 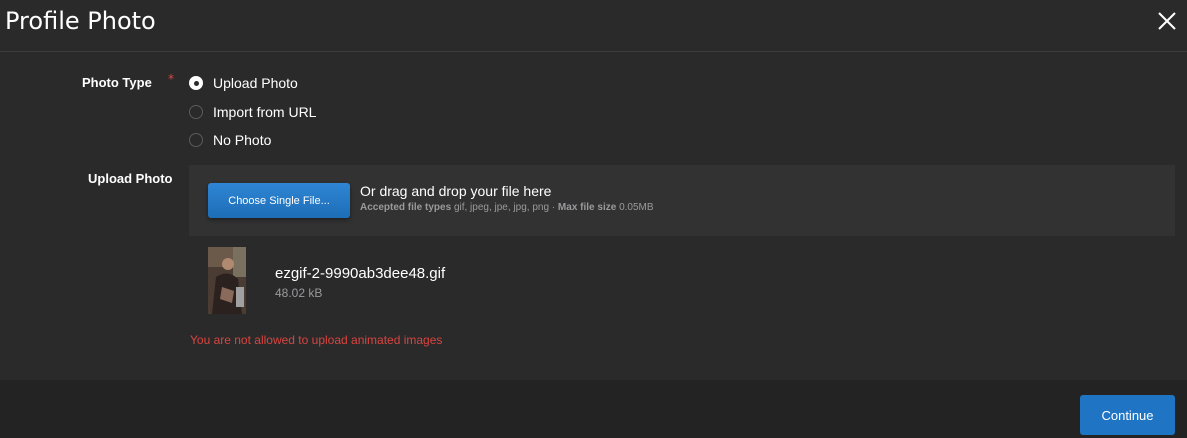 I want to click on radio-import-url: Import from URL, so click(x=252, y=112).